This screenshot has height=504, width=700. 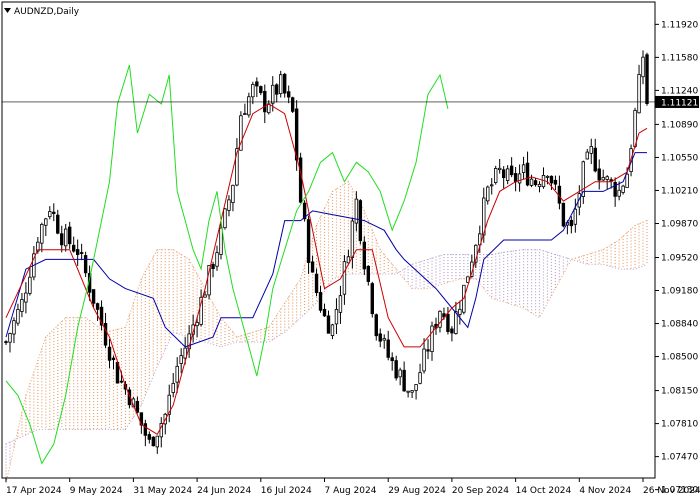 I want to click on x-tick-label: 17 Apr 2024, so click(x=34, y=491).